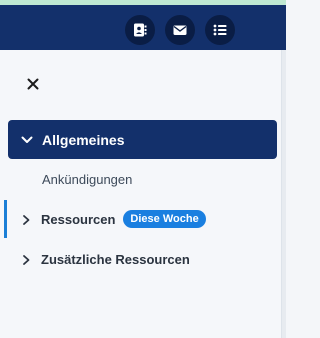 The height and width of the screenshot is (338, 320). I want to click on contacts-button, so click(140, 30).